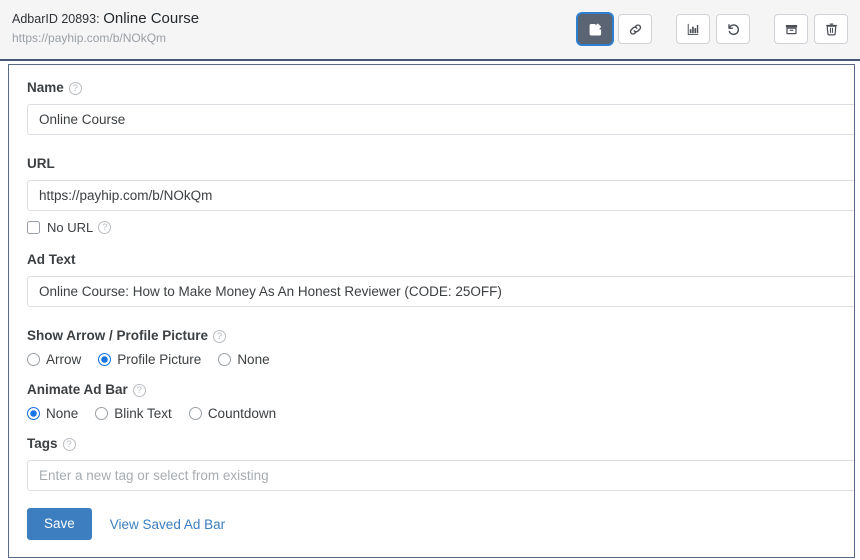  I want to click on stats-button, so click(693, 29).